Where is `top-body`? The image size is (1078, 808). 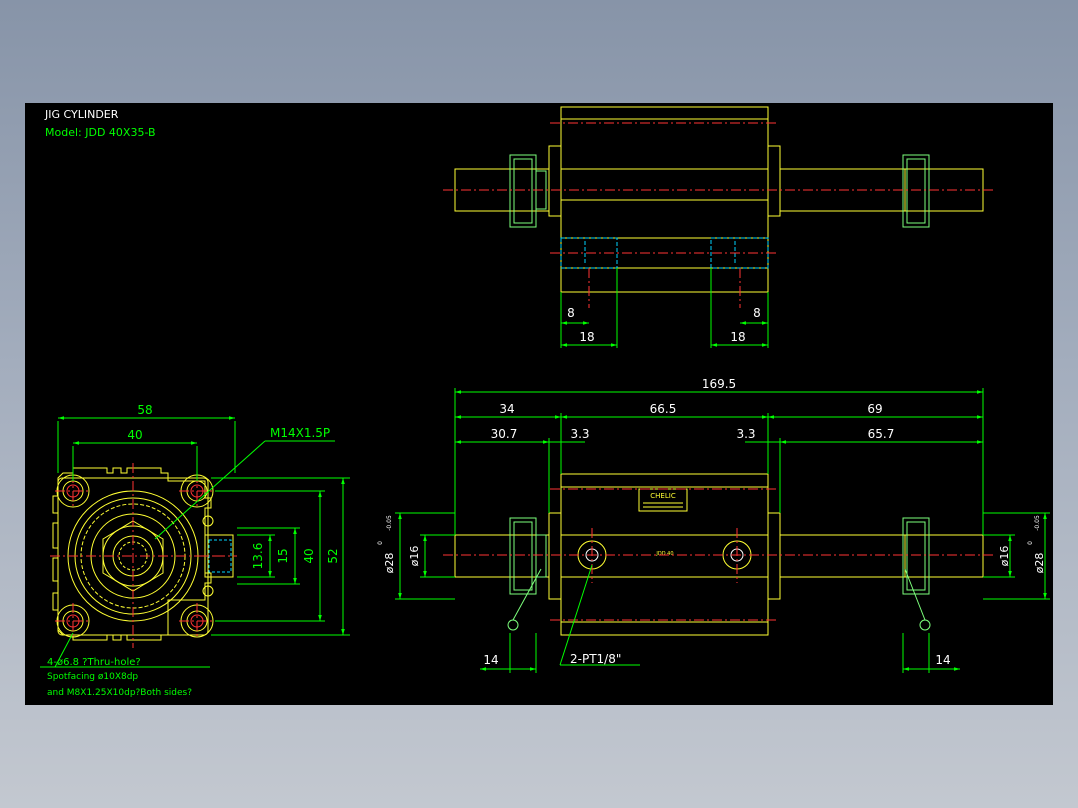 top-body is located at coordinates (719, 199).